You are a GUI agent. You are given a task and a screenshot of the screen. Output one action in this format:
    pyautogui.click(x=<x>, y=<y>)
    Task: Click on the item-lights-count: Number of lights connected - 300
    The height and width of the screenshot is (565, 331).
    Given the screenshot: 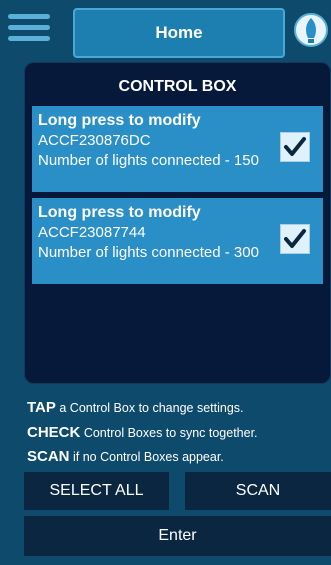 What is the action you would take?
    pyautogui.click(x=148, y=252)
    